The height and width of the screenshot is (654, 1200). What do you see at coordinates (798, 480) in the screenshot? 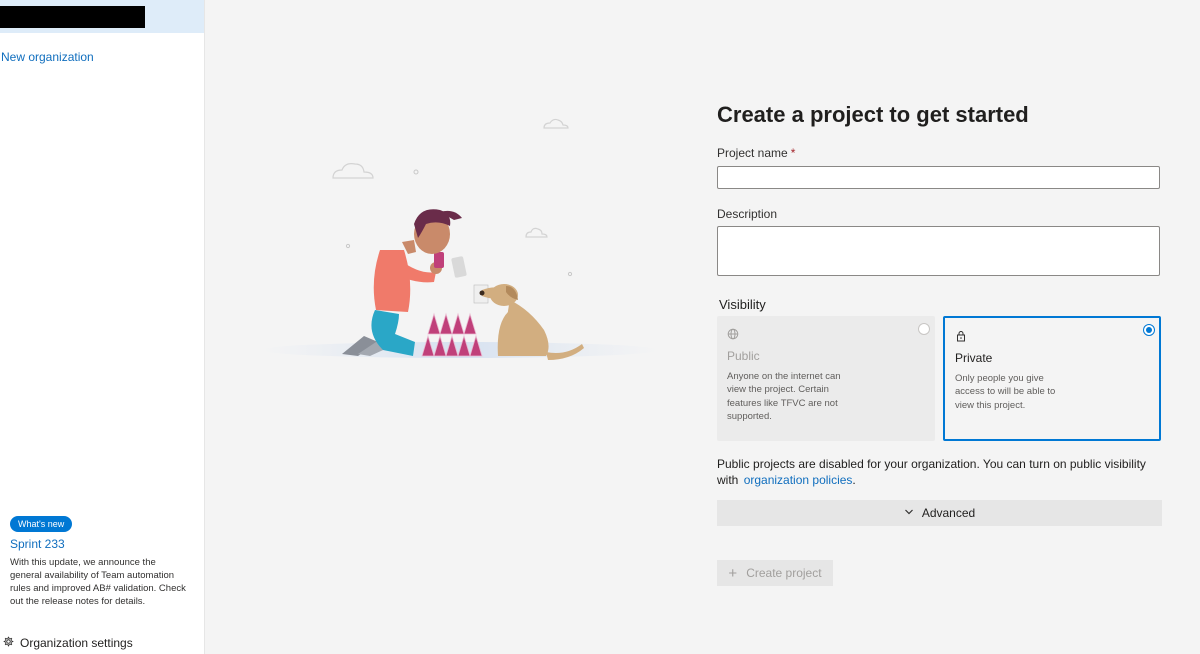
I see `organization-policies-link: organization policies` at bounding box center [798, 480].